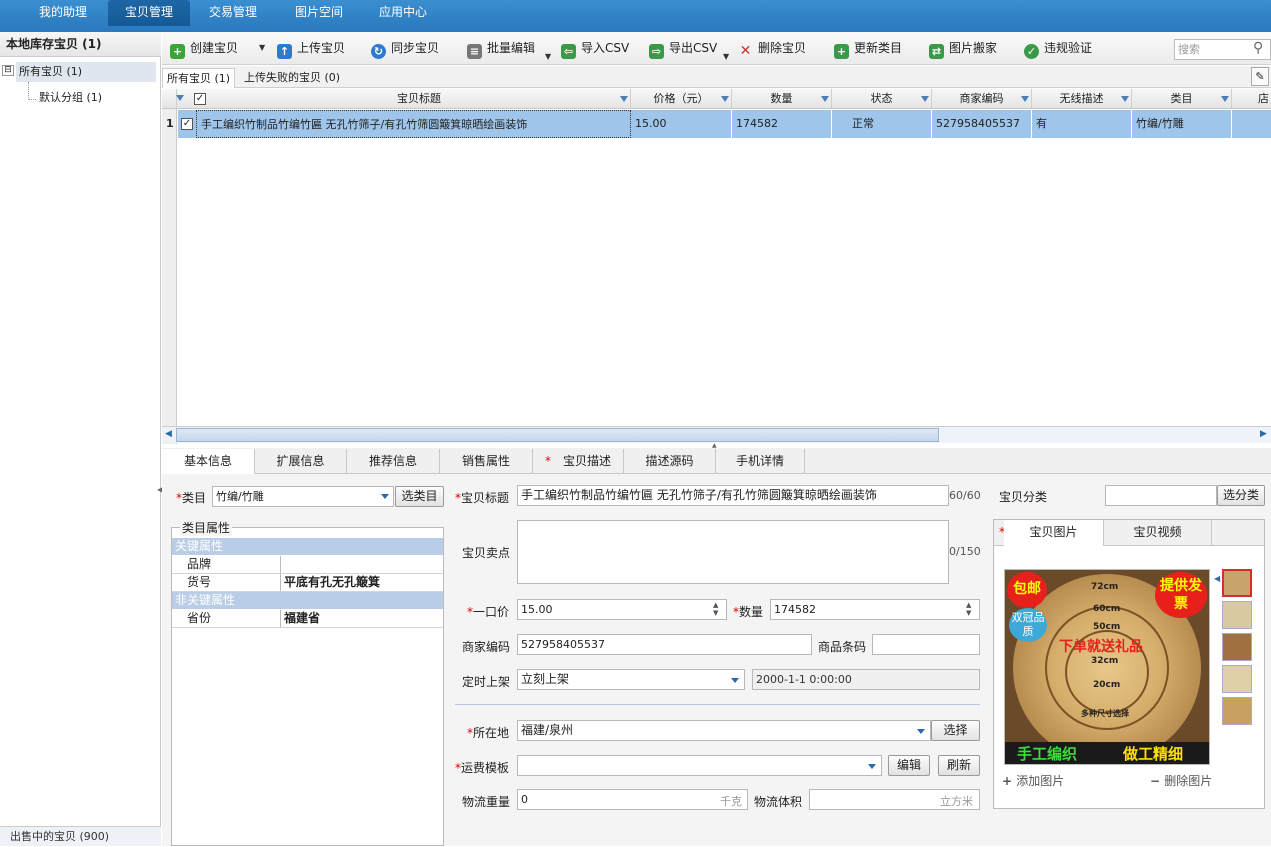 The width and height of the screenshot is (1271, 847). What do you see at coordinates (963, 49) in the screenshot?
I see `image-move-button: ⇄ 图片搬家` at bounding box center [963, 49].